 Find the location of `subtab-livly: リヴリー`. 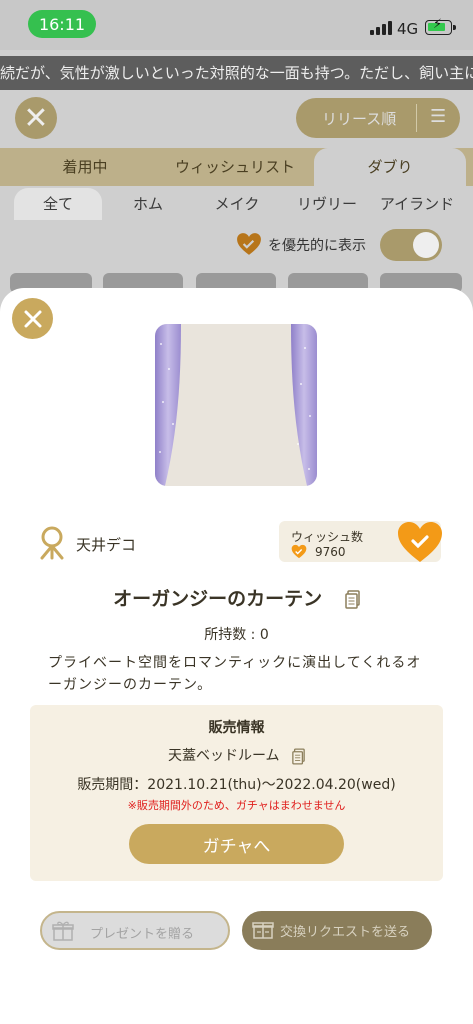

subtab-livly: リヴリー is located at coordinates (327, 204).